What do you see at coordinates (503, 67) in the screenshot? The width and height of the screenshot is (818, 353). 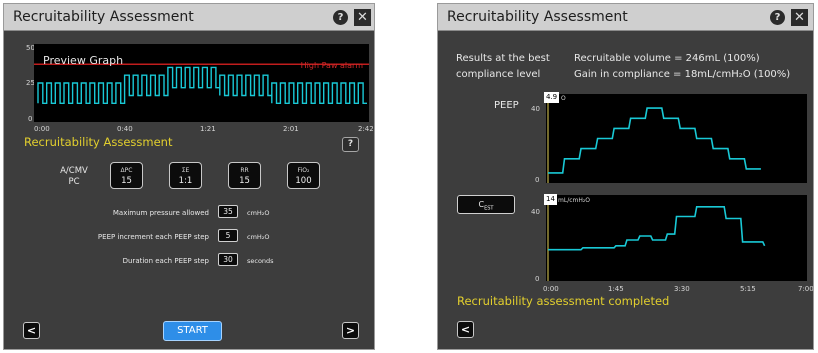 I see `results-heading: Results at the best compliance level` at bounding box center [503, 67].